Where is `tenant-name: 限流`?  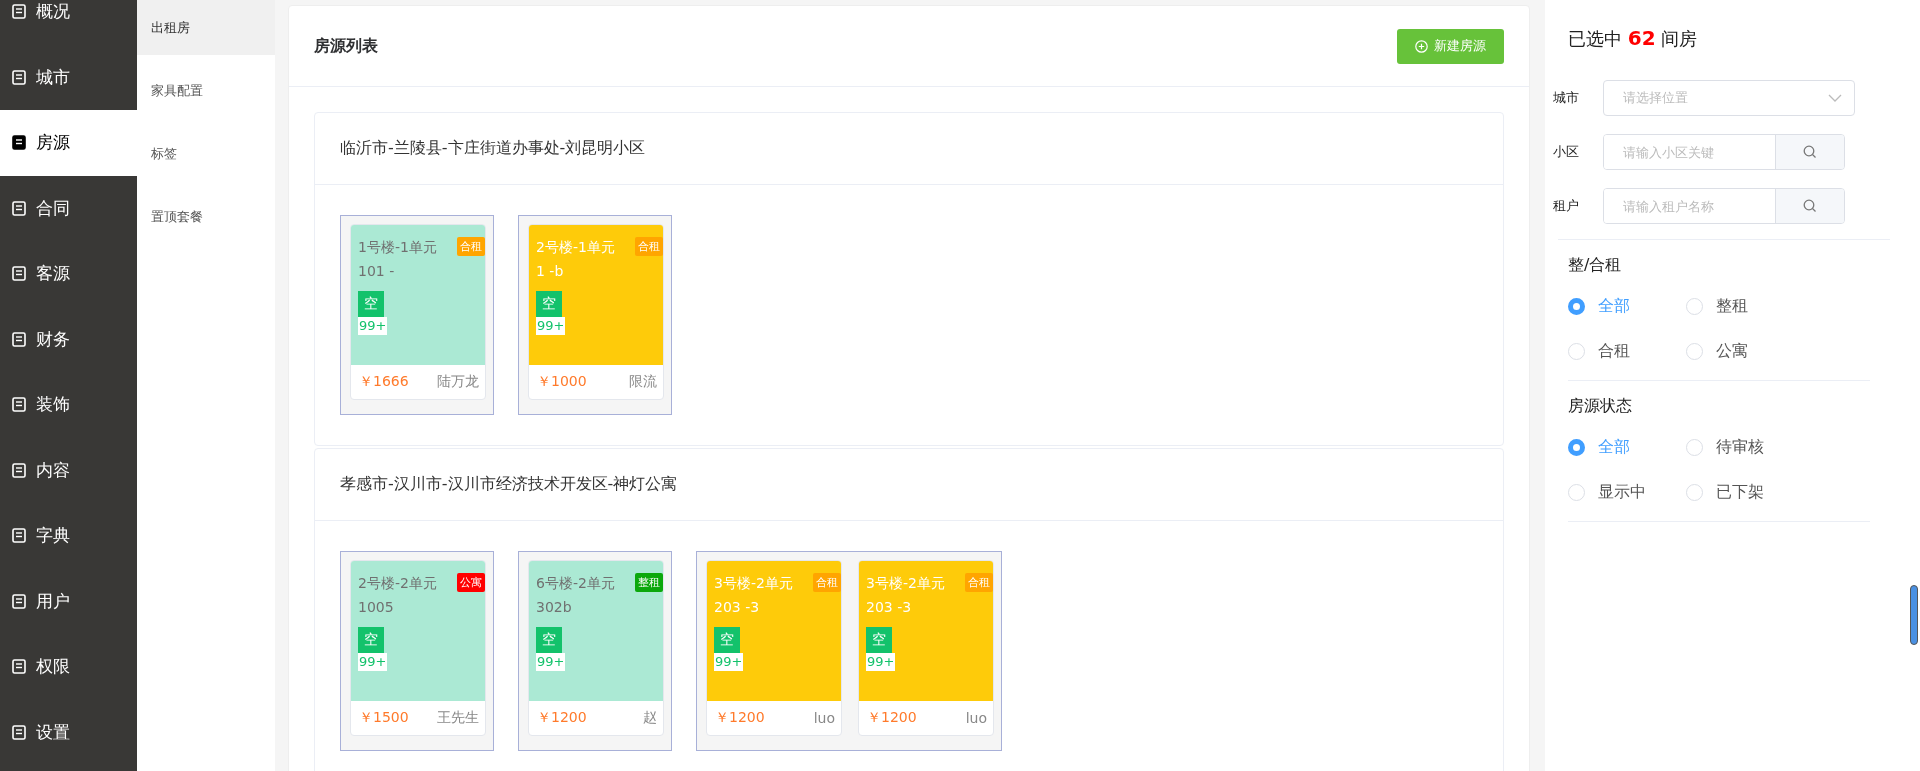
tenant-name: 限流 is located at coordinates (643, 382).